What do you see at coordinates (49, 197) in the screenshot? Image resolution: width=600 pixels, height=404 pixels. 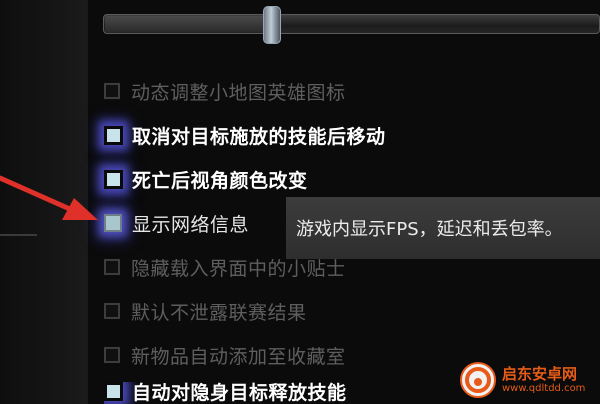 I see `red-arrow-icon` at bounding box center [49, 197].